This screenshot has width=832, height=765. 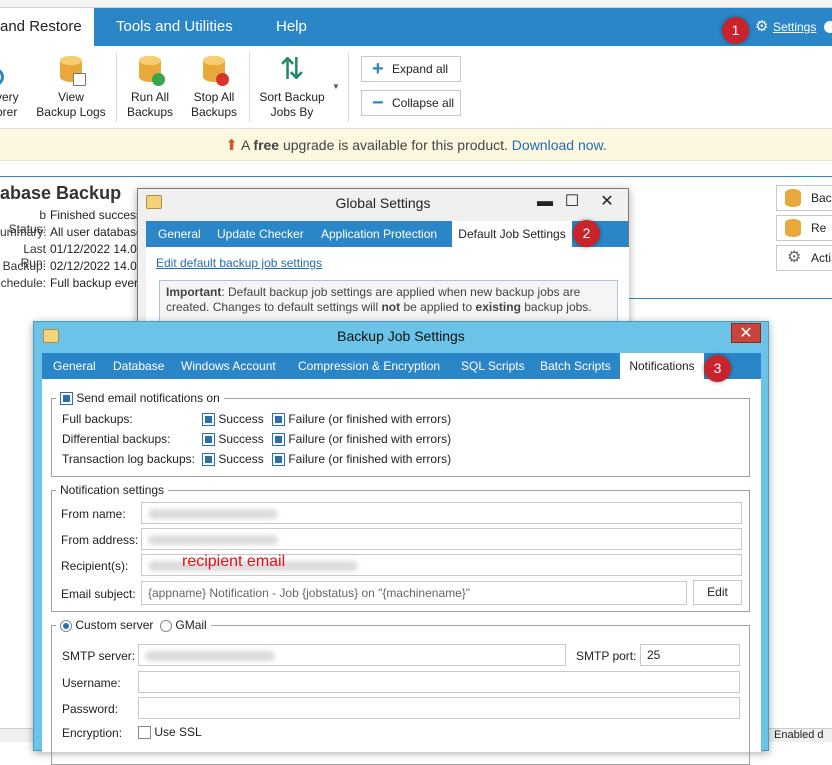 What do you see at coordinates (804, 258) in the screenshot?
I see `actions-button: ⚙ Acti` at bounding box center [804, 258].